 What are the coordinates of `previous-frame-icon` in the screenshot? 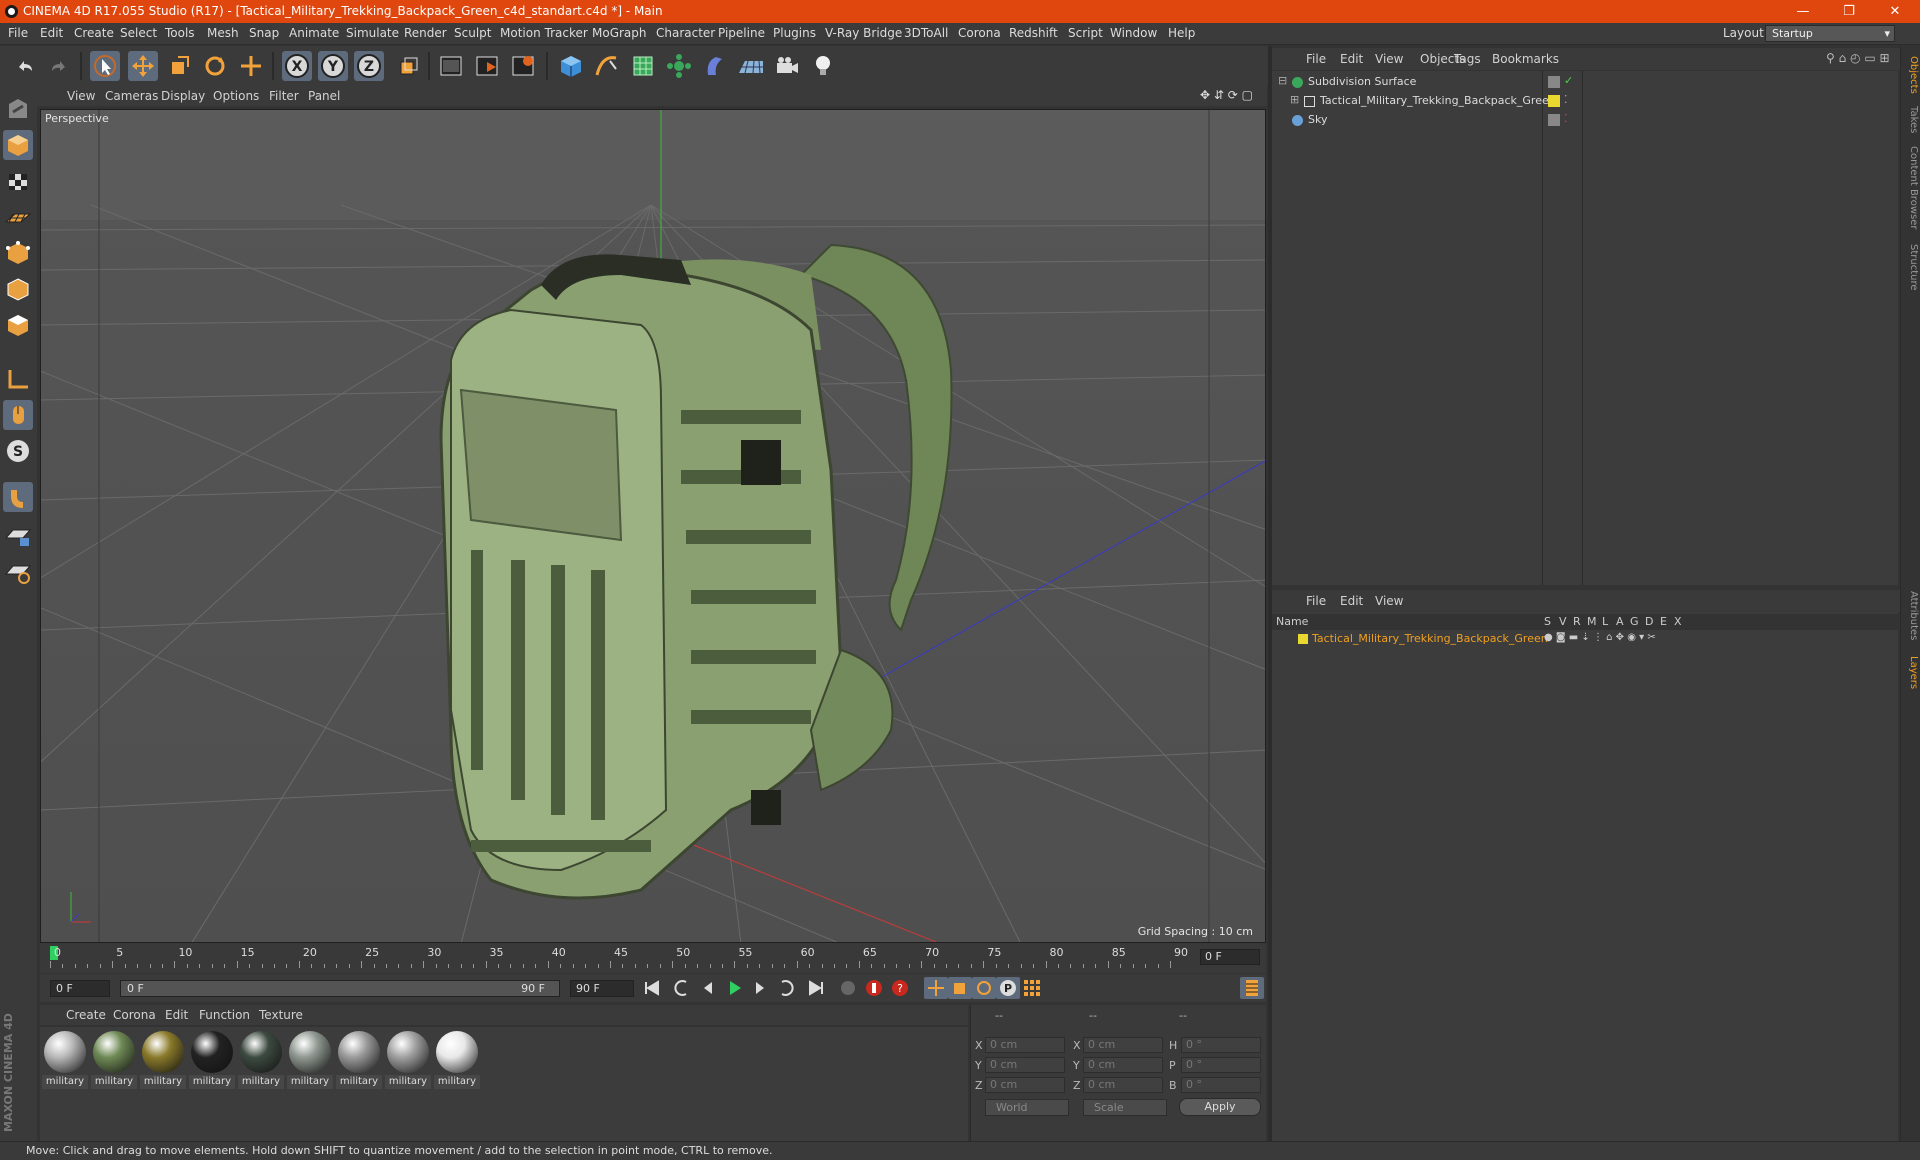 It's located at (708, 988).